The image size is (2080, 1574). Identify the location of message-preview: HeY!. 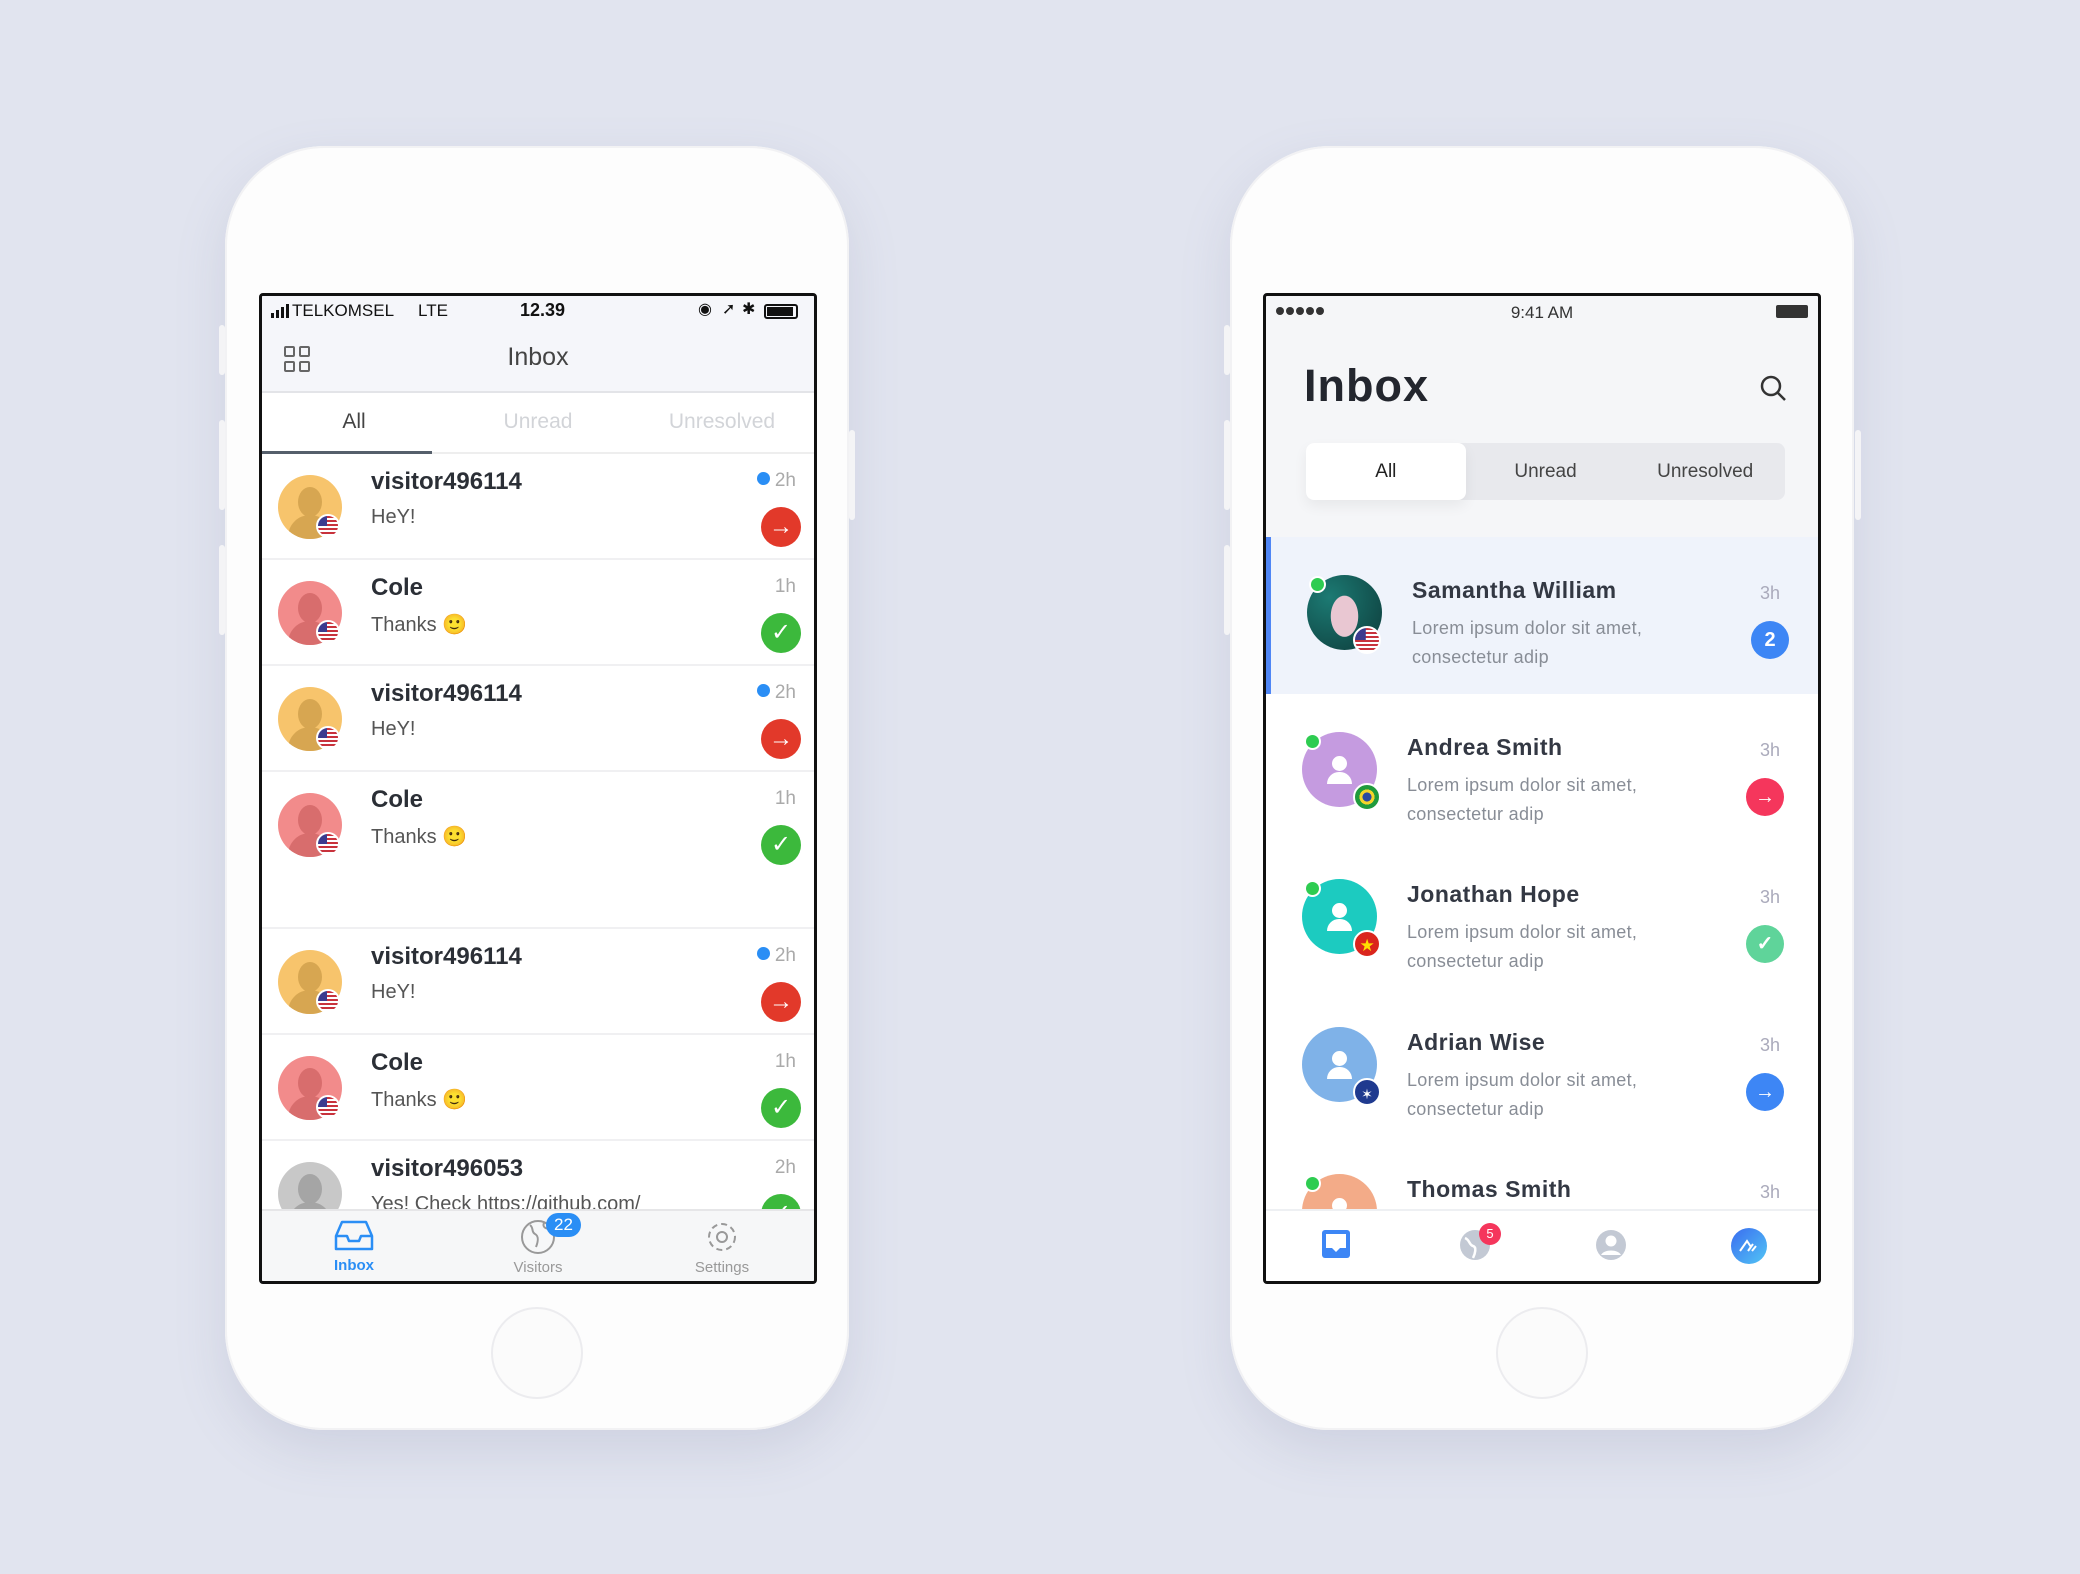
(393, 729).